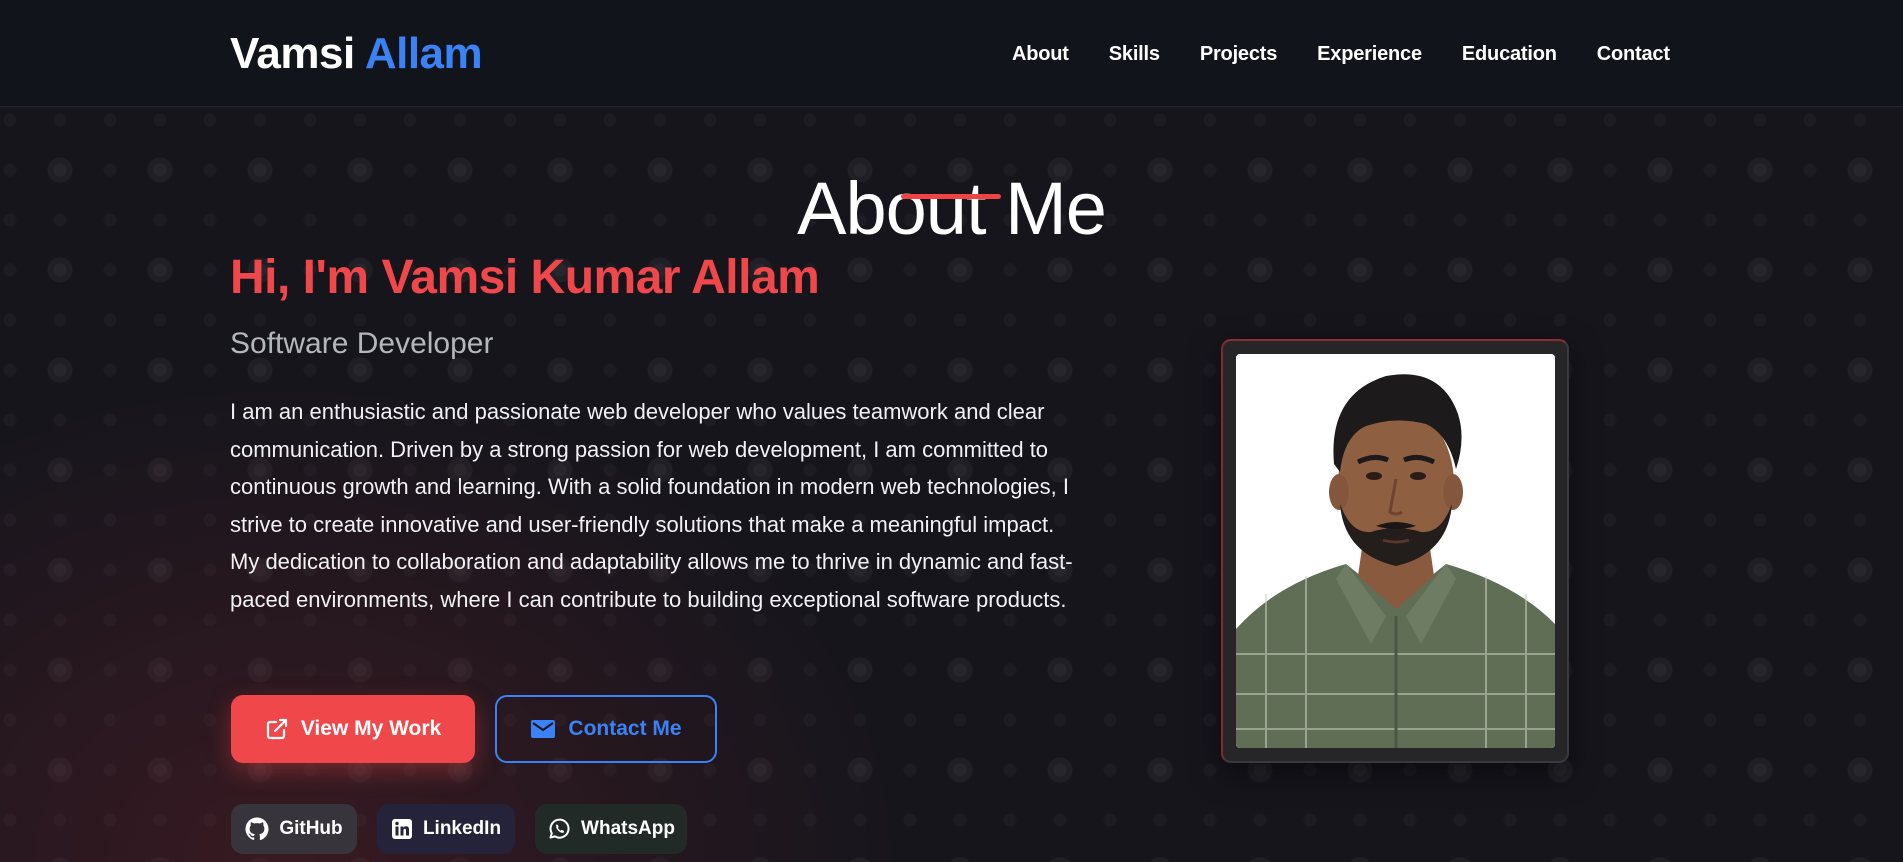 The height and width of the screenshot is (862, 1903). I want to click on nav-link-contact: Contact, so click(1633, 54).